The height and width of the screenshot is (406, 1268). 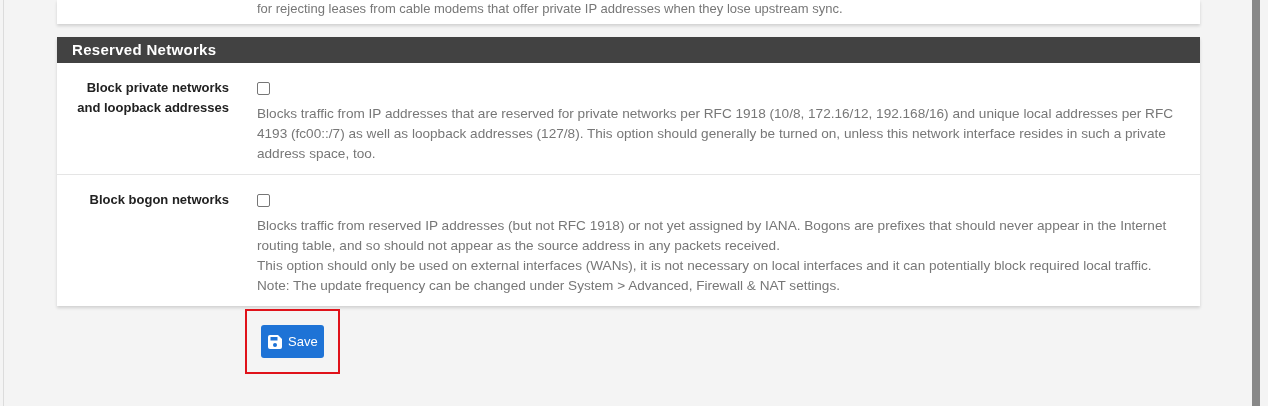 I want to click on save-icon, so click(x=275, y=341).